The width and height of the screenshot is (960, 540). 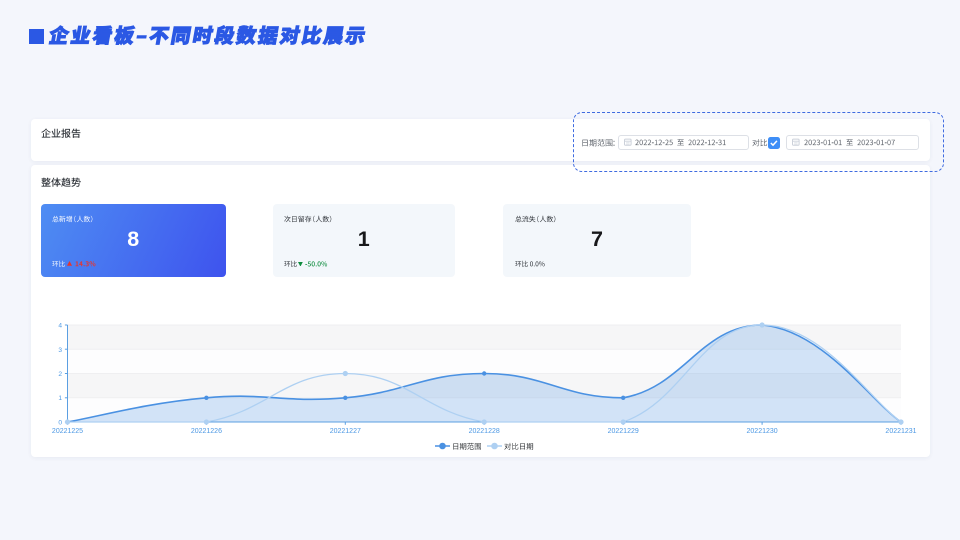 I want to click on svg-text: 20221227, so click(x=345, y=431).